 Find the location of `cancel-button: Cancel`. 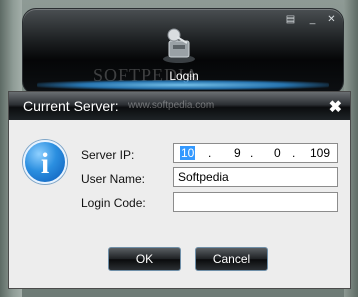

cancel-button: Cancel is located at coordinates (231, 259).